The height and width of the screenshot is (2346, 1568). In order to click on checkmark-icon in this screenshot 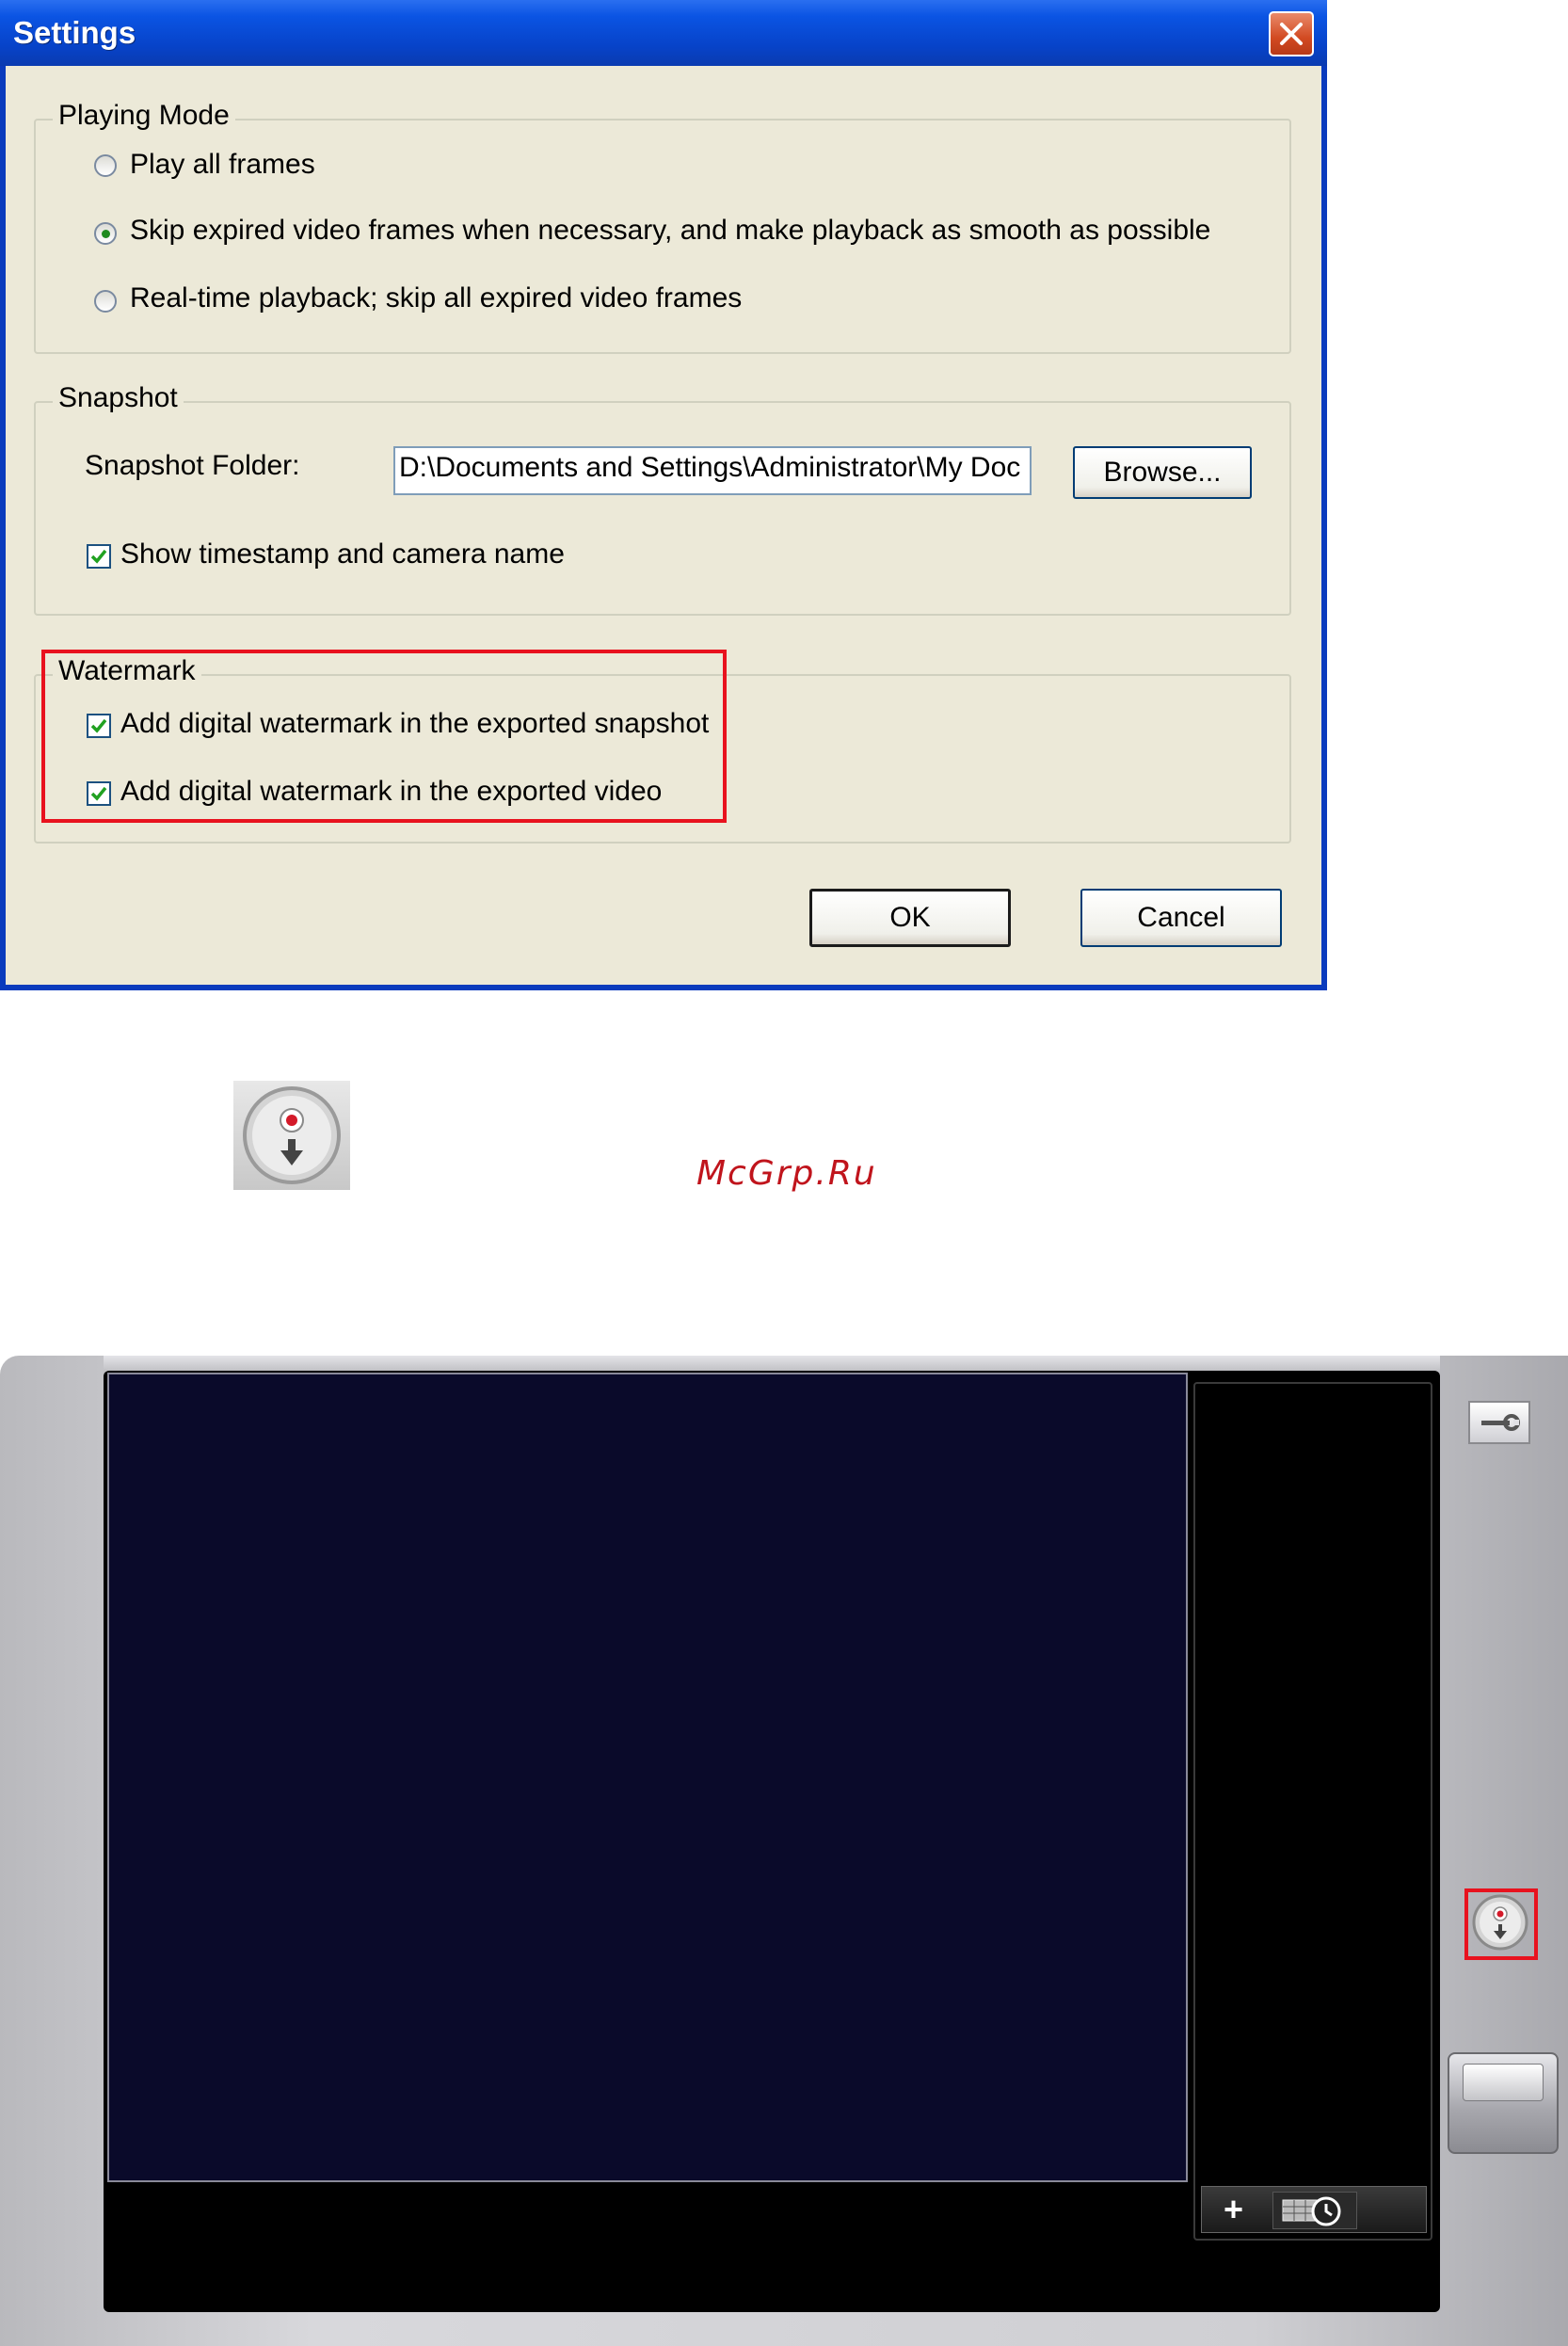, I will do `click(98, 556)`.